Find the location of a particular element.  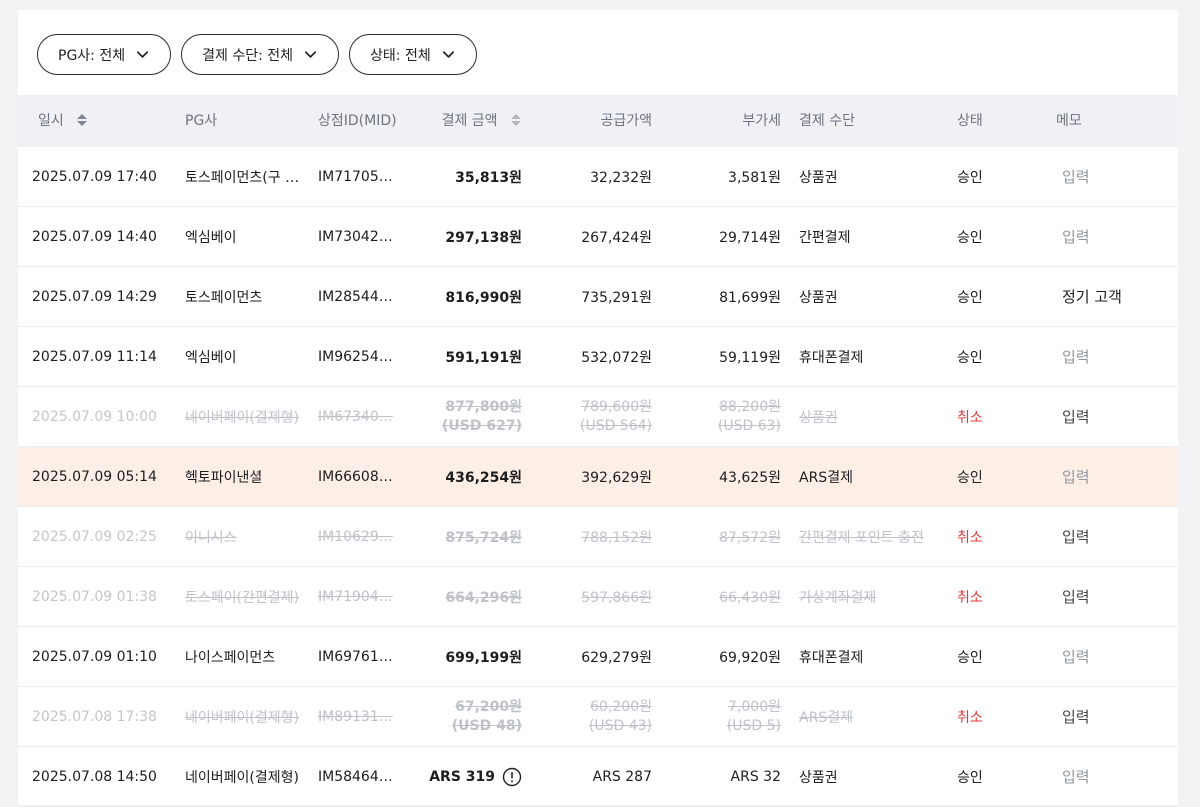

memo-input: 정기 고객 is located at coordinates (1092, 296).